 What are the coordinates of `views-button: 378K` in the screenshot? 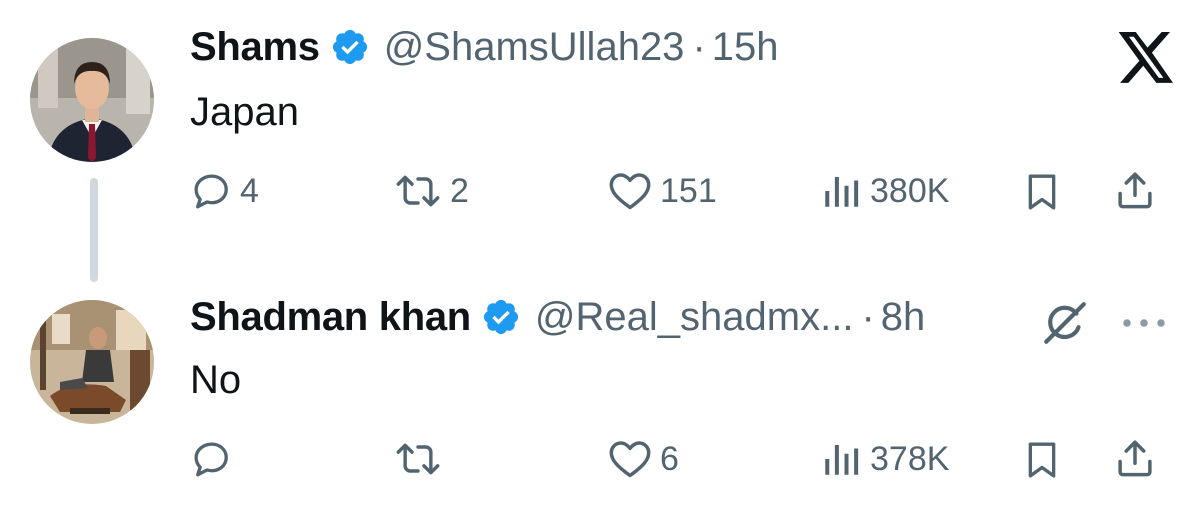 It's located at (884, 459).